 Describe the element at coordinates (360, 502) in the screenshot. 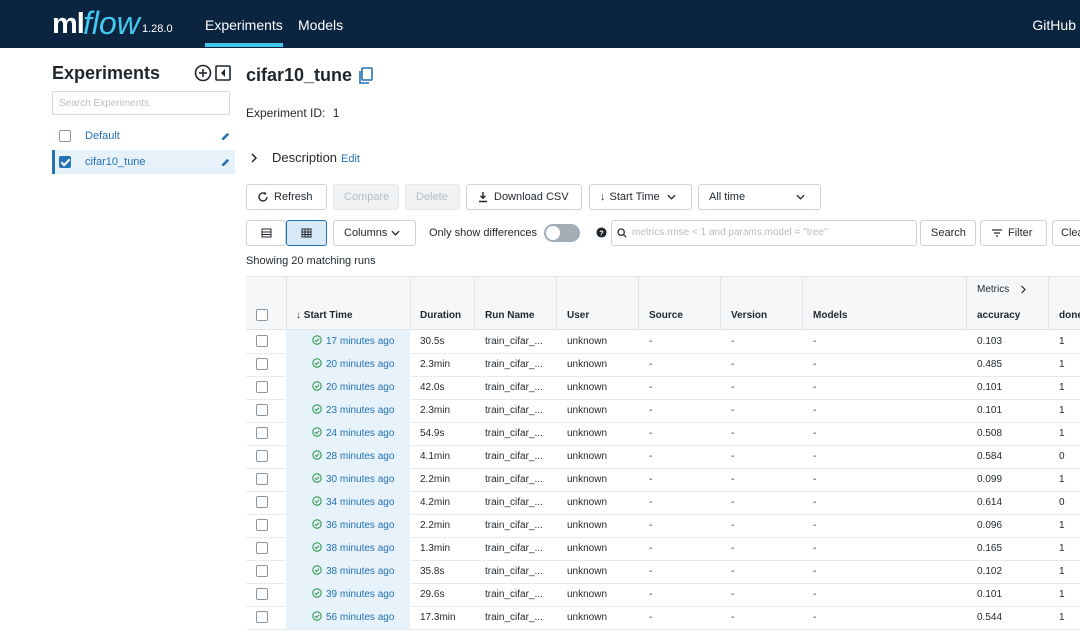

I see `run-start-time-link: 34 minutes ago` at that location.